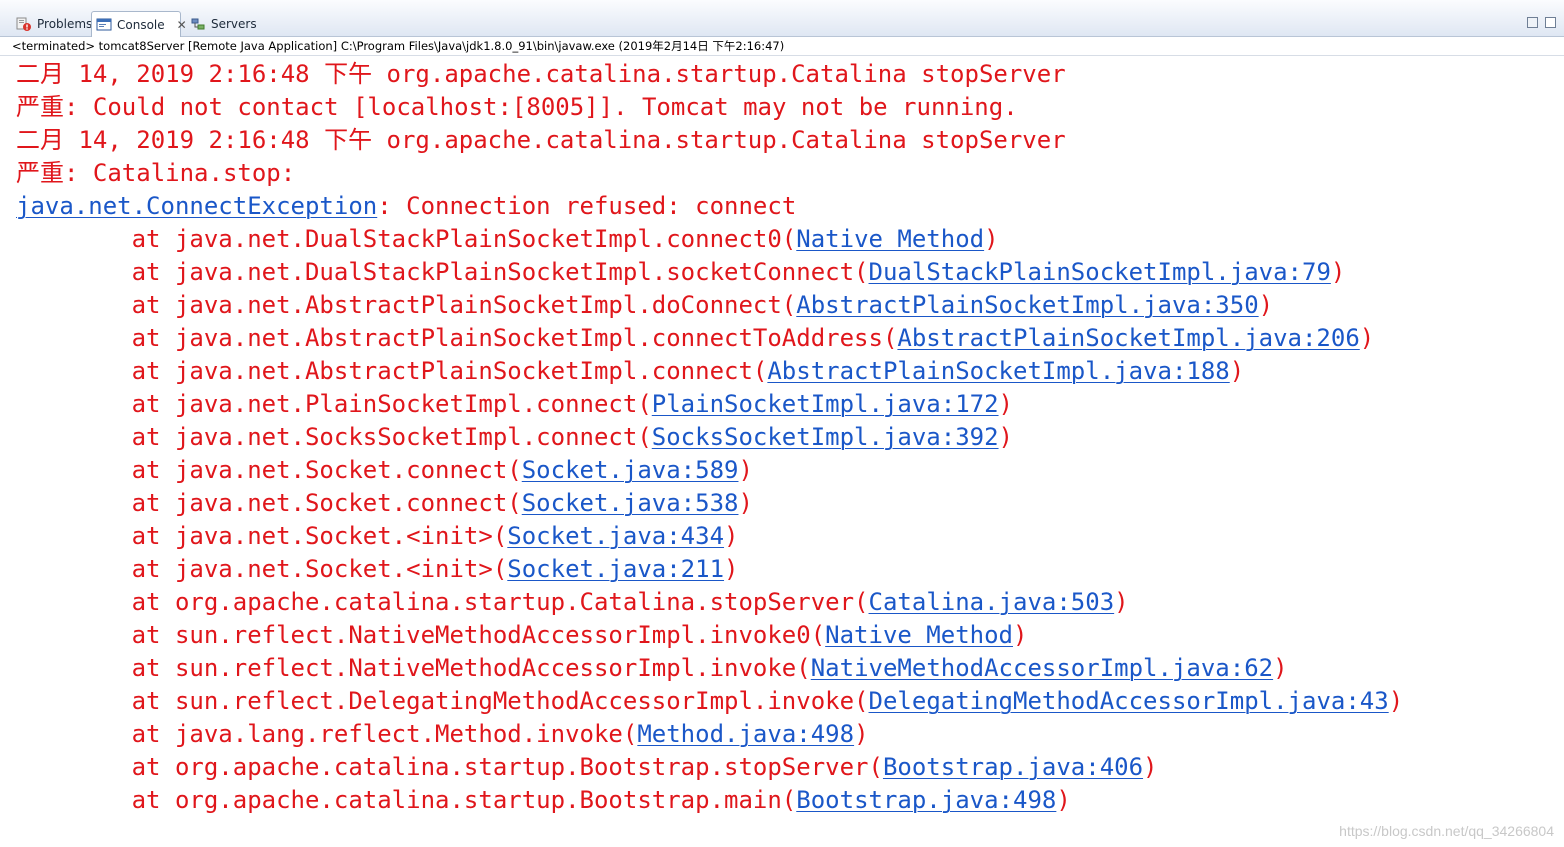  I want to click on problems-icon, so click(24, 24).